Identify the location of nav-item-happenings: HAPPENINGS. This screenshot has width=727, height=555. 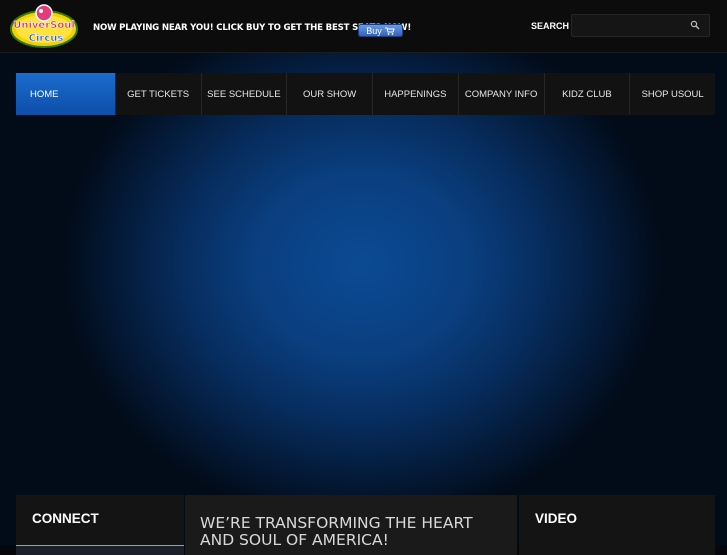
(416, 94).